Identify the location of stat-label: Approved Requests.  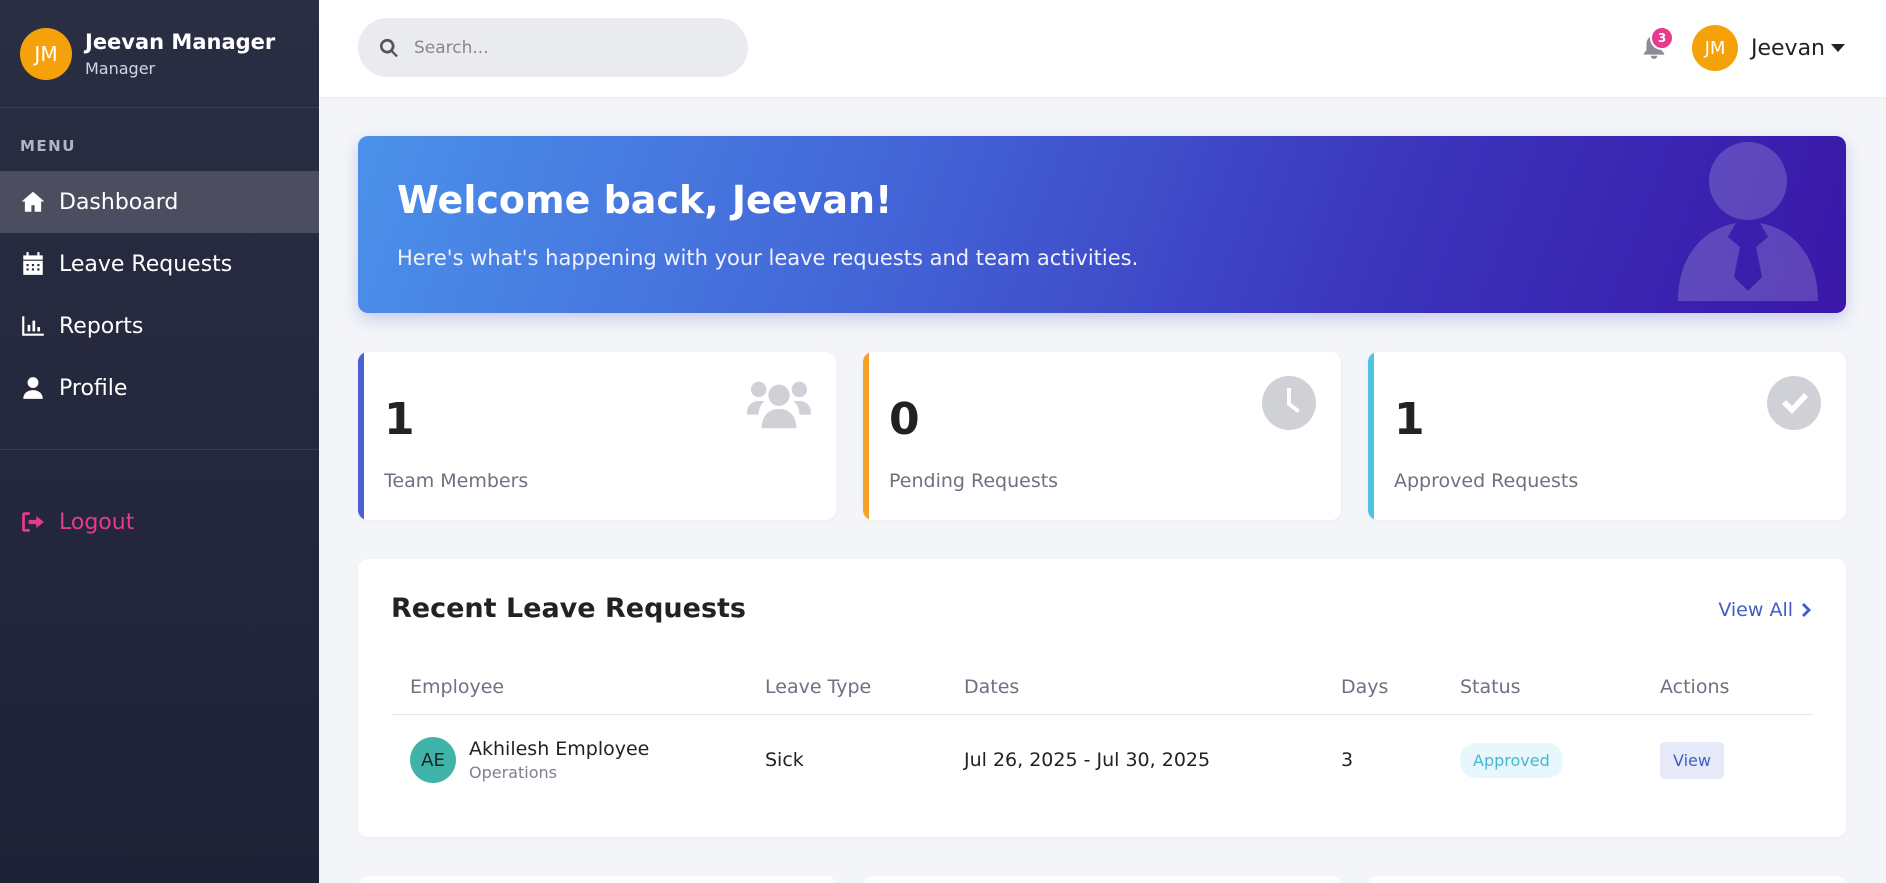
(1486, 481).